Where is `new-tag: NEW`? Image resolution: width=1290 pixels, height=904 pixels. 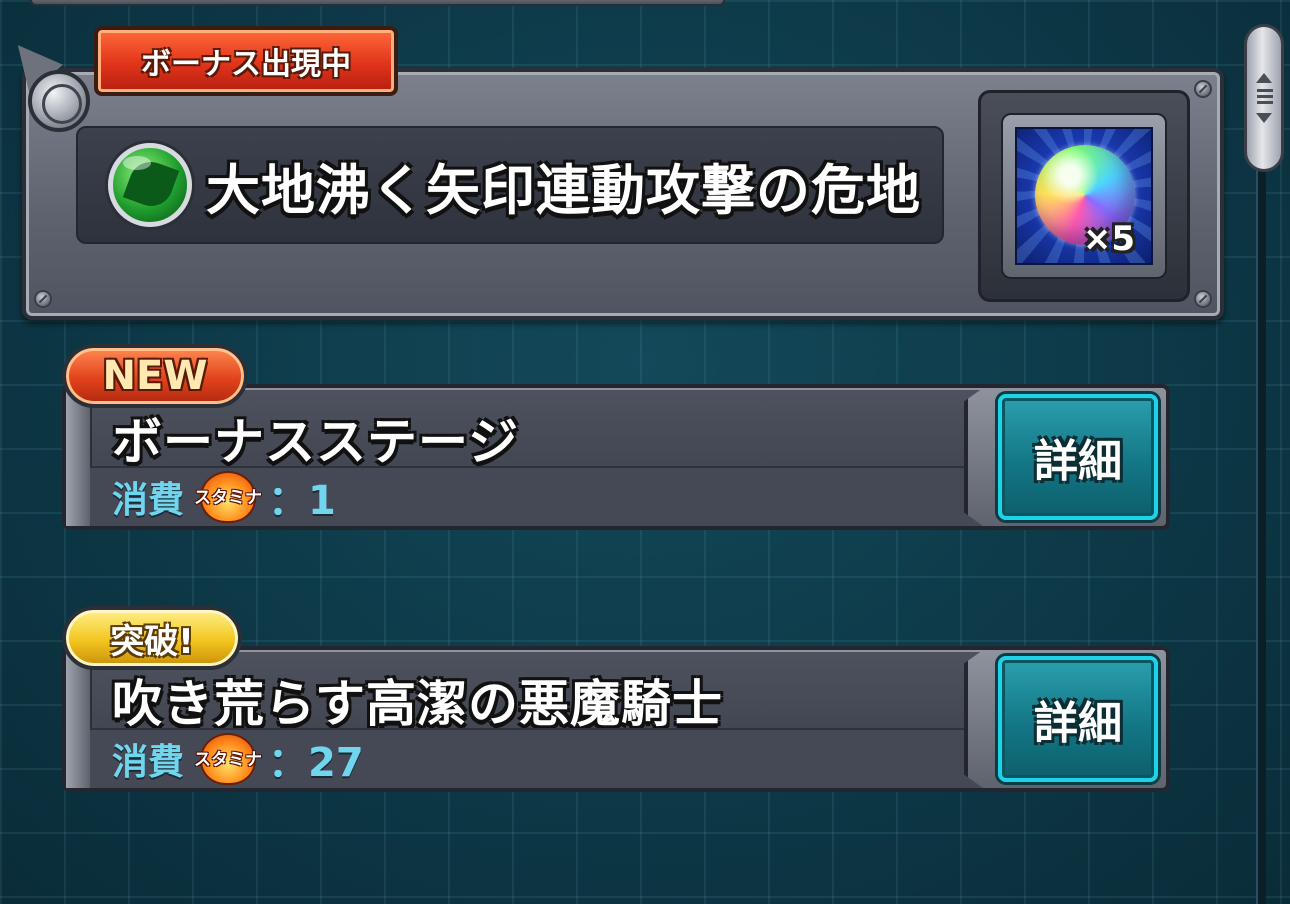
new-tag: NEW is located at coordinates (155, 376).